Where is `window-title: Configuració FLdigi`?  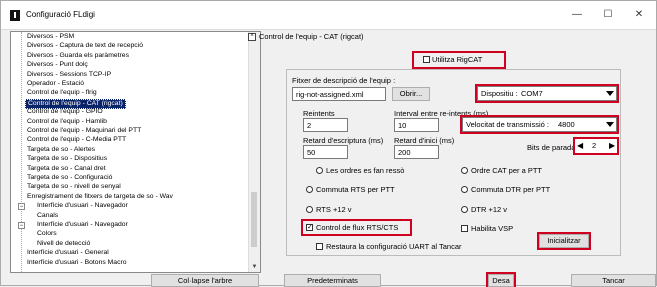
window-title: Configuració FLdigi is located at coordinates (60, 14).